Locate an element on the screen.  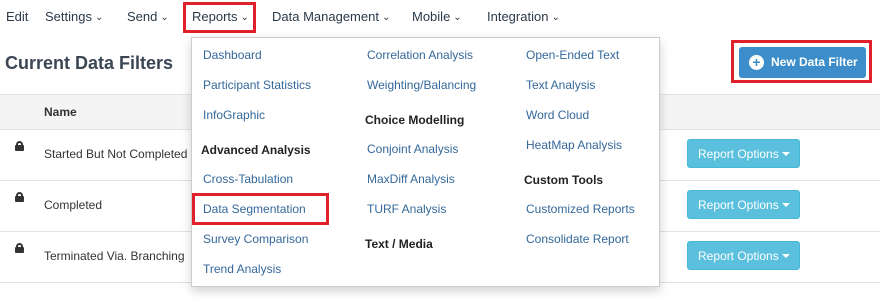
menu-item-open-ended-text: Open-Ended Text is located at coordinates (572, 55).